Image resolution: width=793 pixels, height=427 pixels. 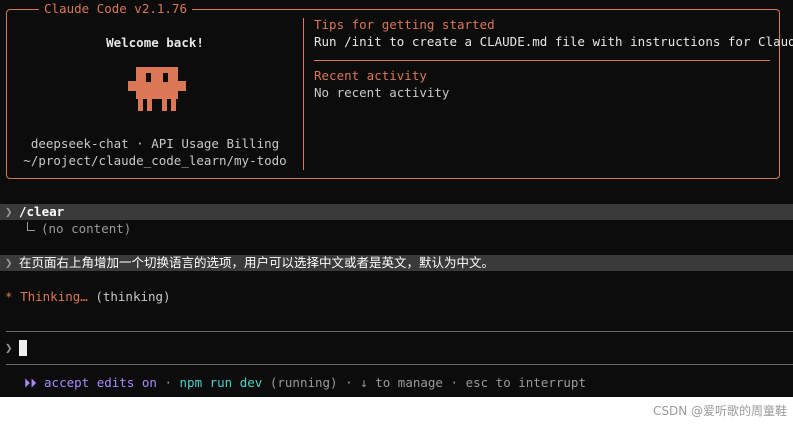 I want to click on clear-result: (no content), so click(x=79, y=229).